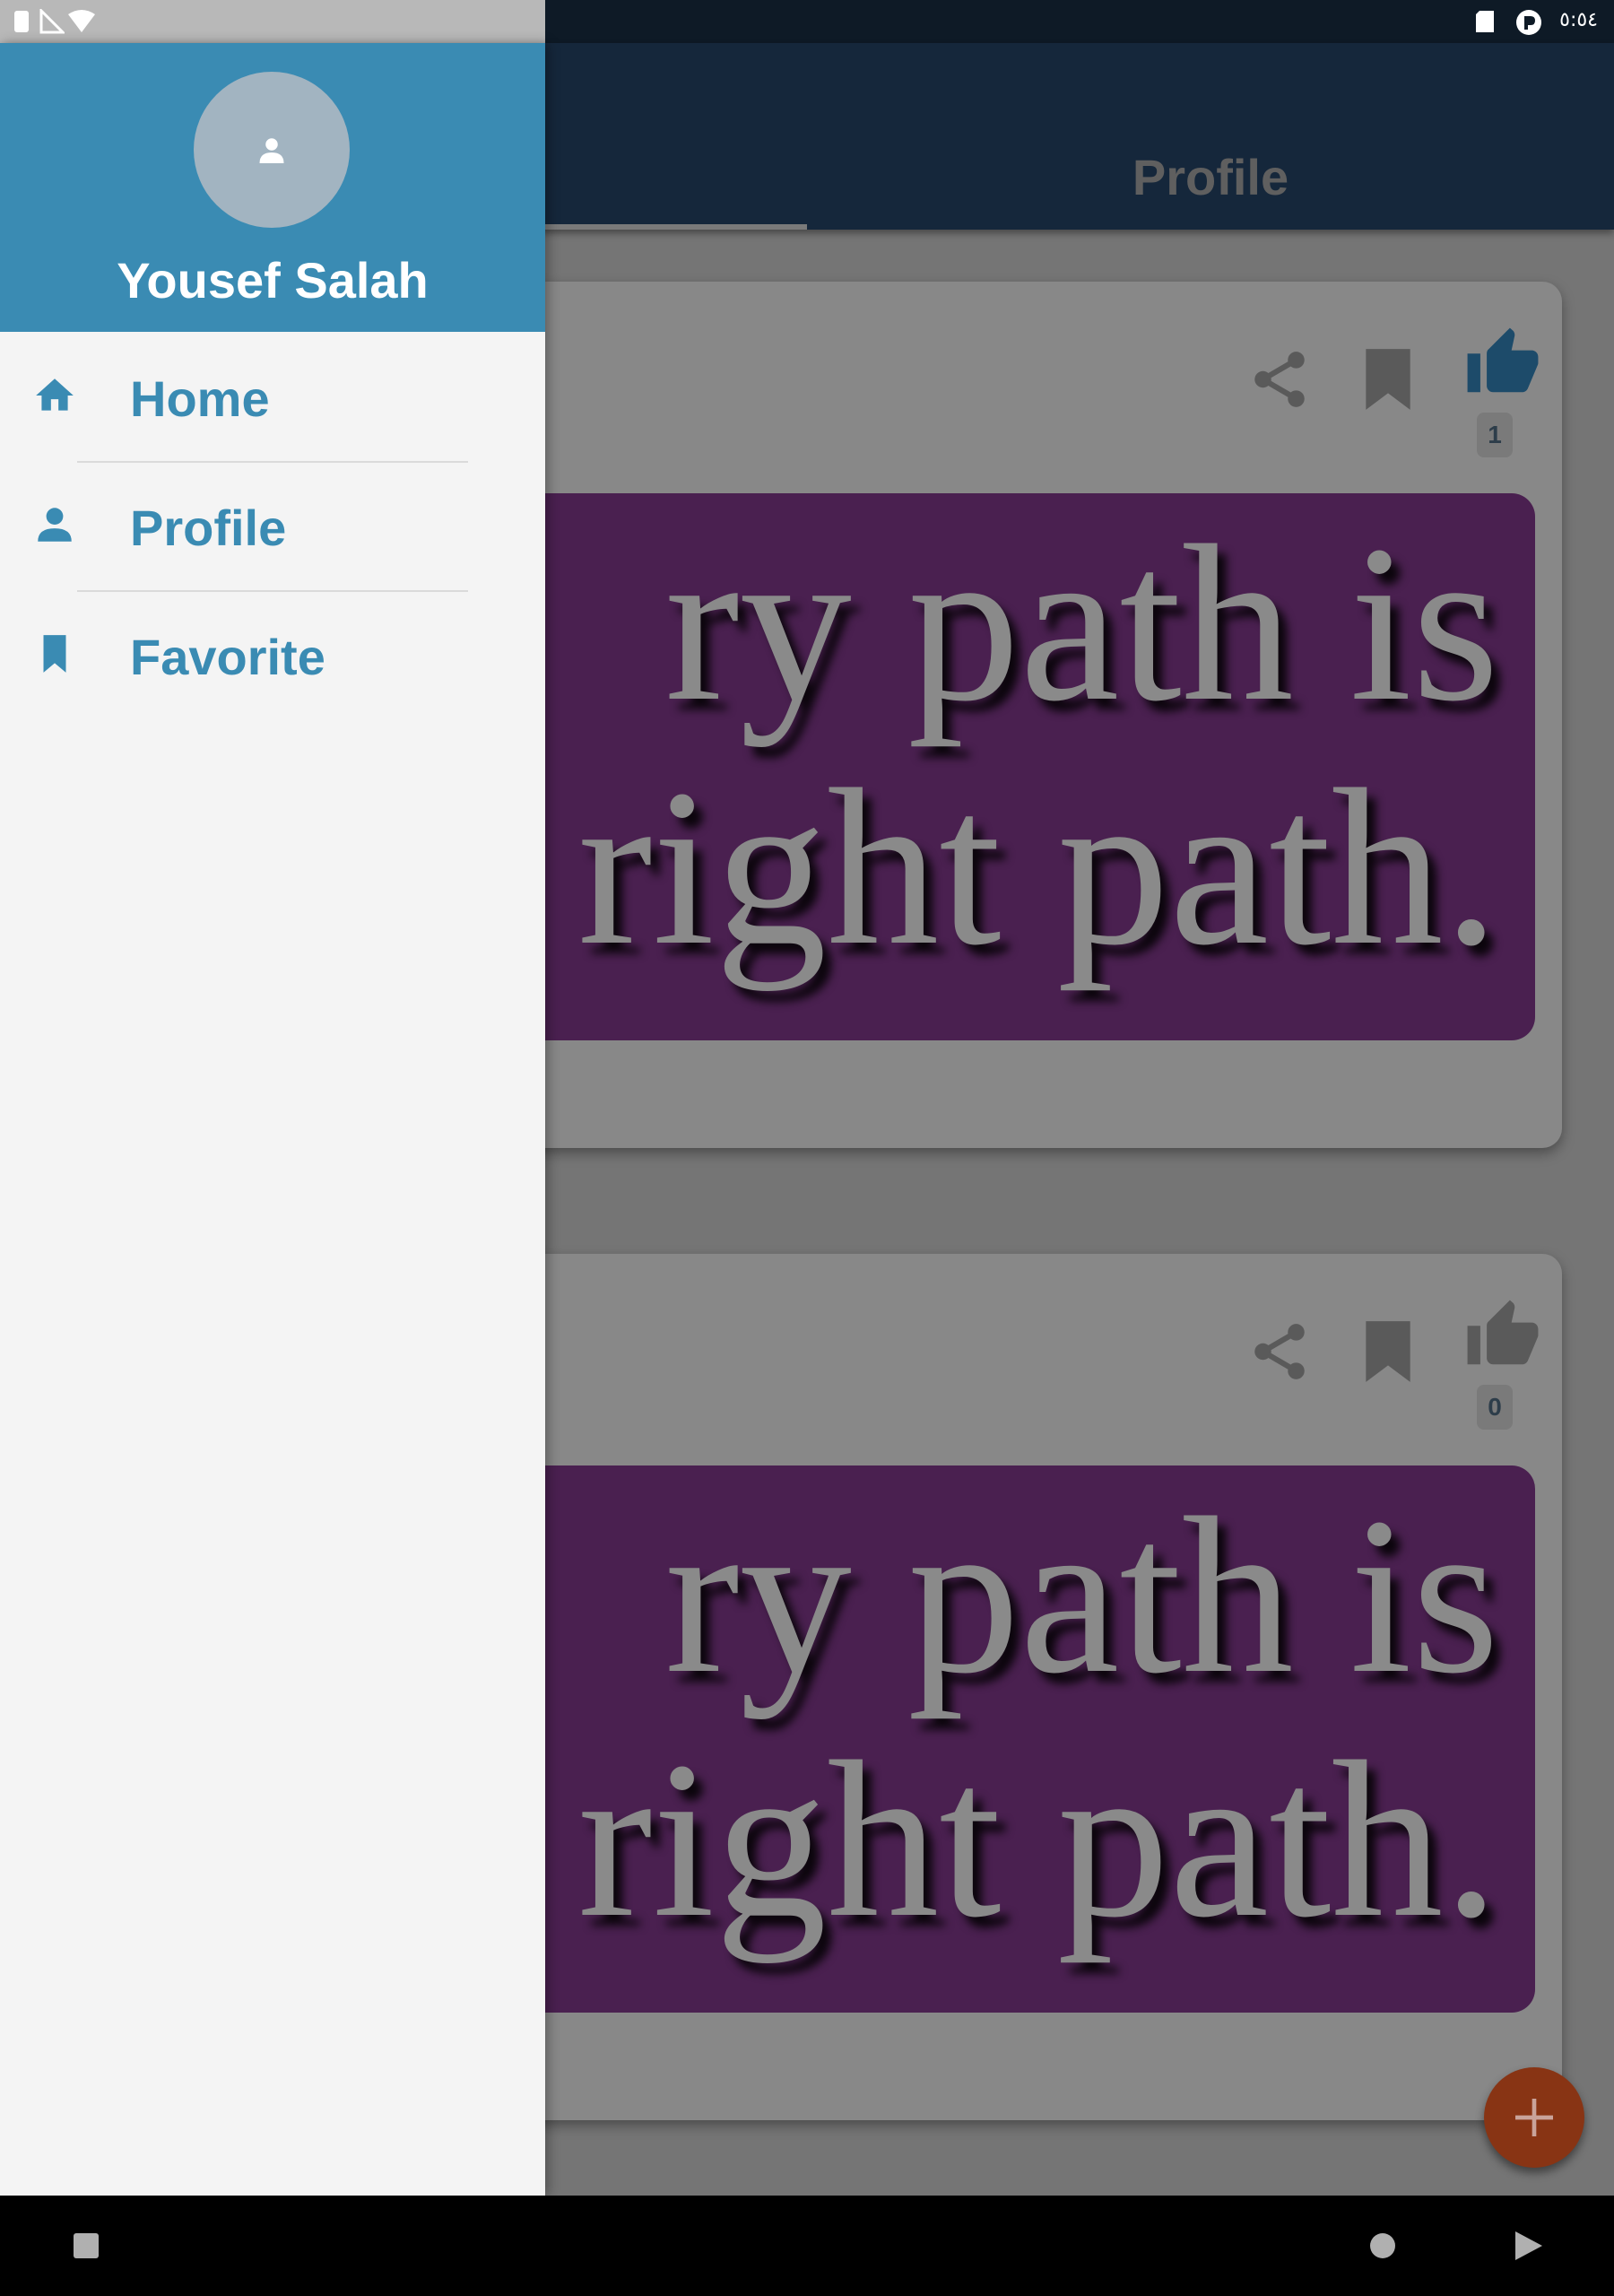 The image size is (1614, 2296). What do you see at coordinates (86, 2245) in the screenshot?
I see `recents-icon` at bounding box center [86, 2245].